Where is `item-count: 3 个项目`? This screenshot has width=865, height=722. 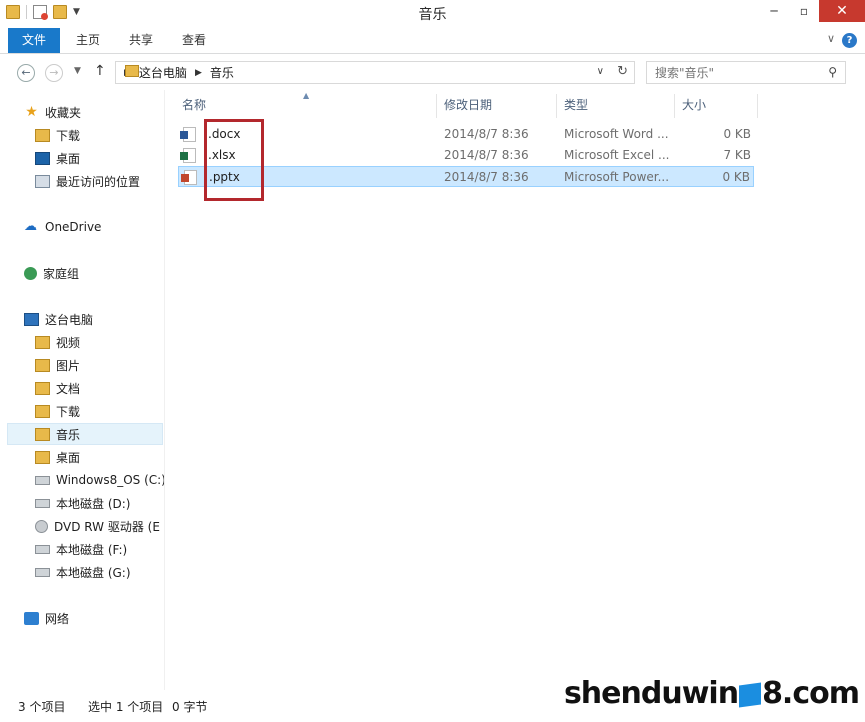 item-count: 3 个项目 is located at coordinates (42, 707).